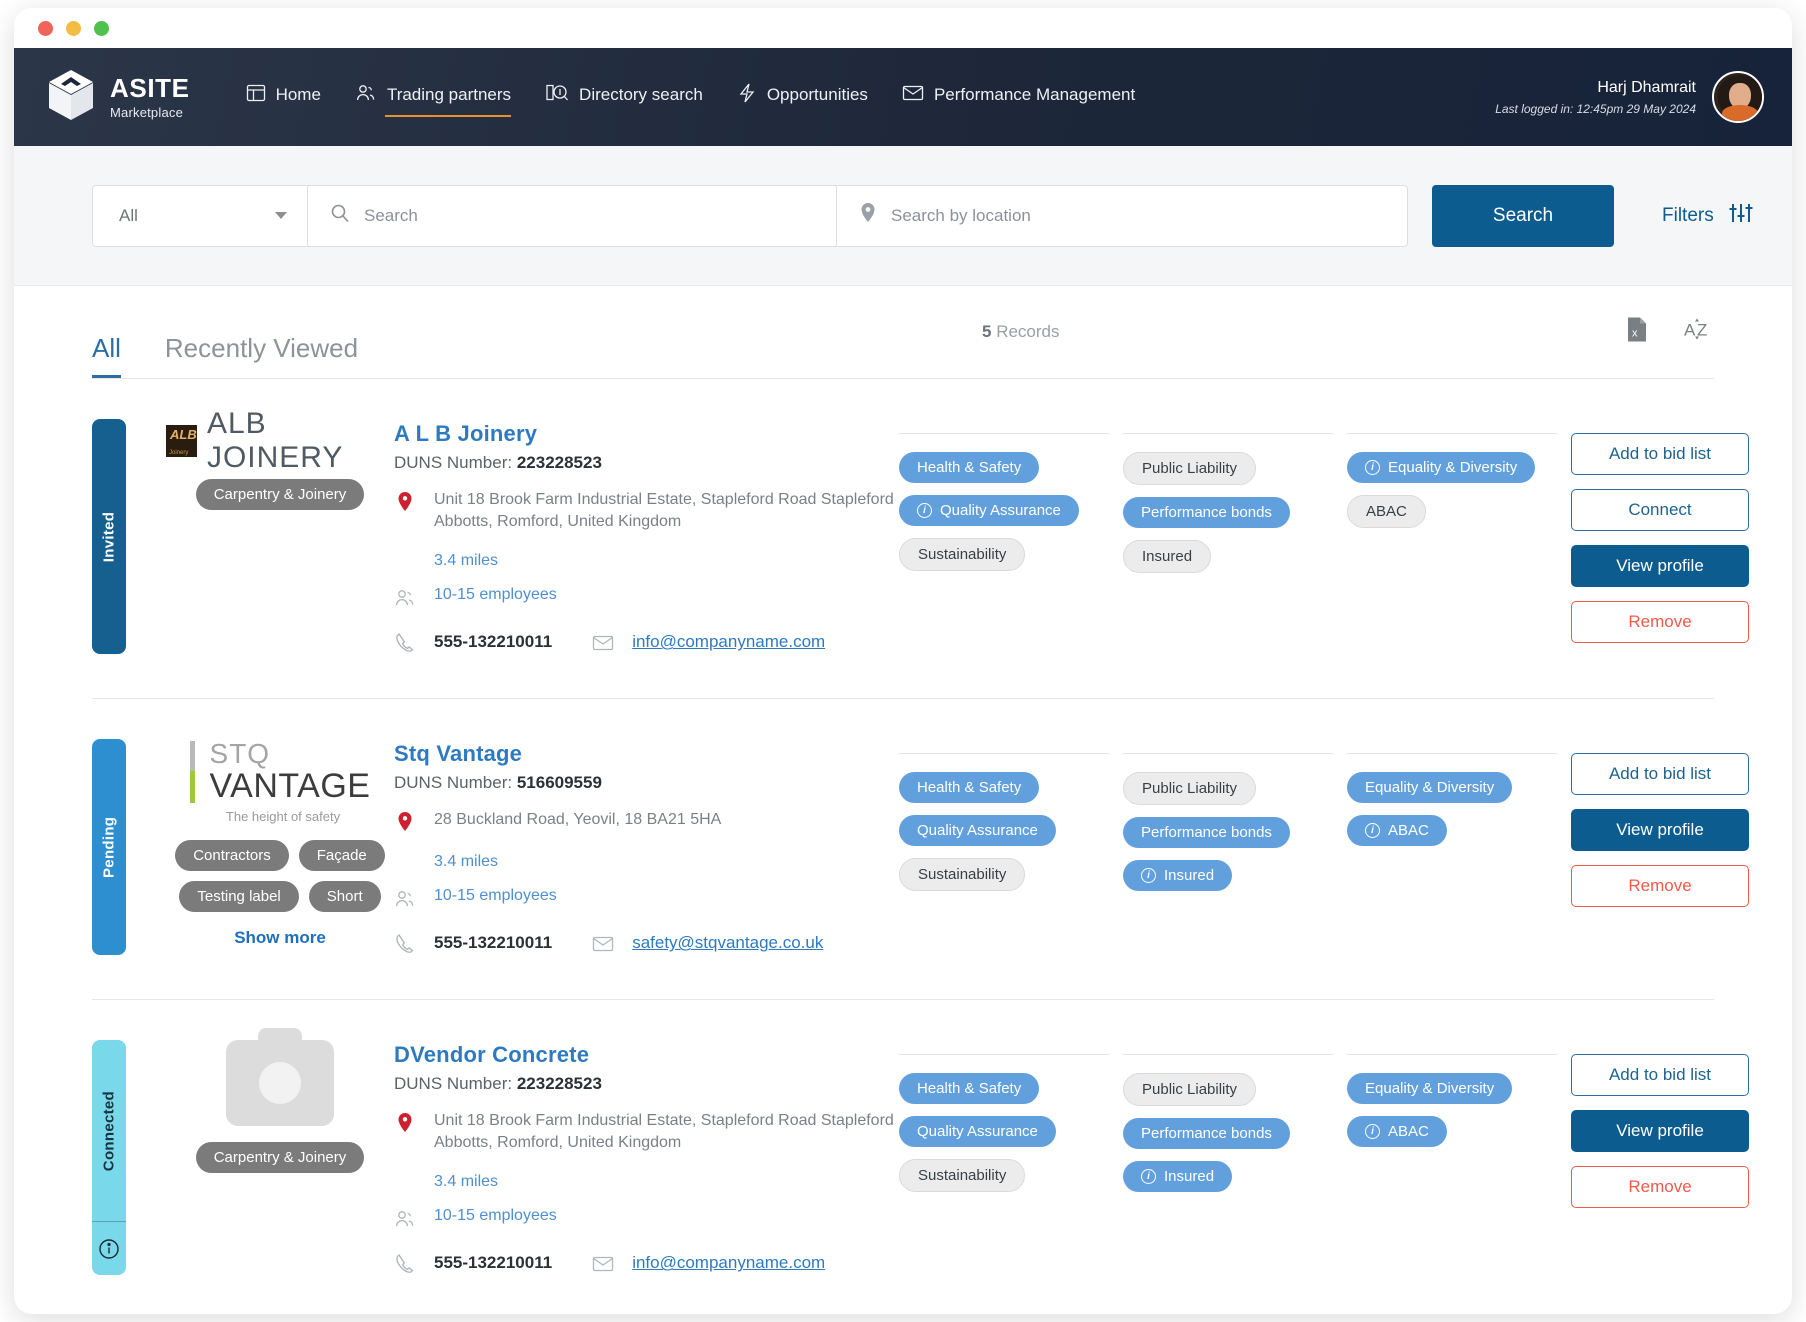  What do you see at coordinates (280, 938) in the screenshot?
I see `show-more-link: Show more` at bounding box center [280, 938].